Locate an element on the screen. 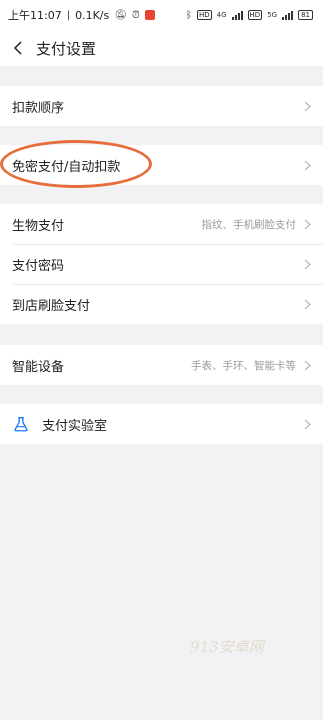 The height and width of the screenshot is (720, 323). status-net-speed: 0.1K/s is located at coordinates (92, 15).